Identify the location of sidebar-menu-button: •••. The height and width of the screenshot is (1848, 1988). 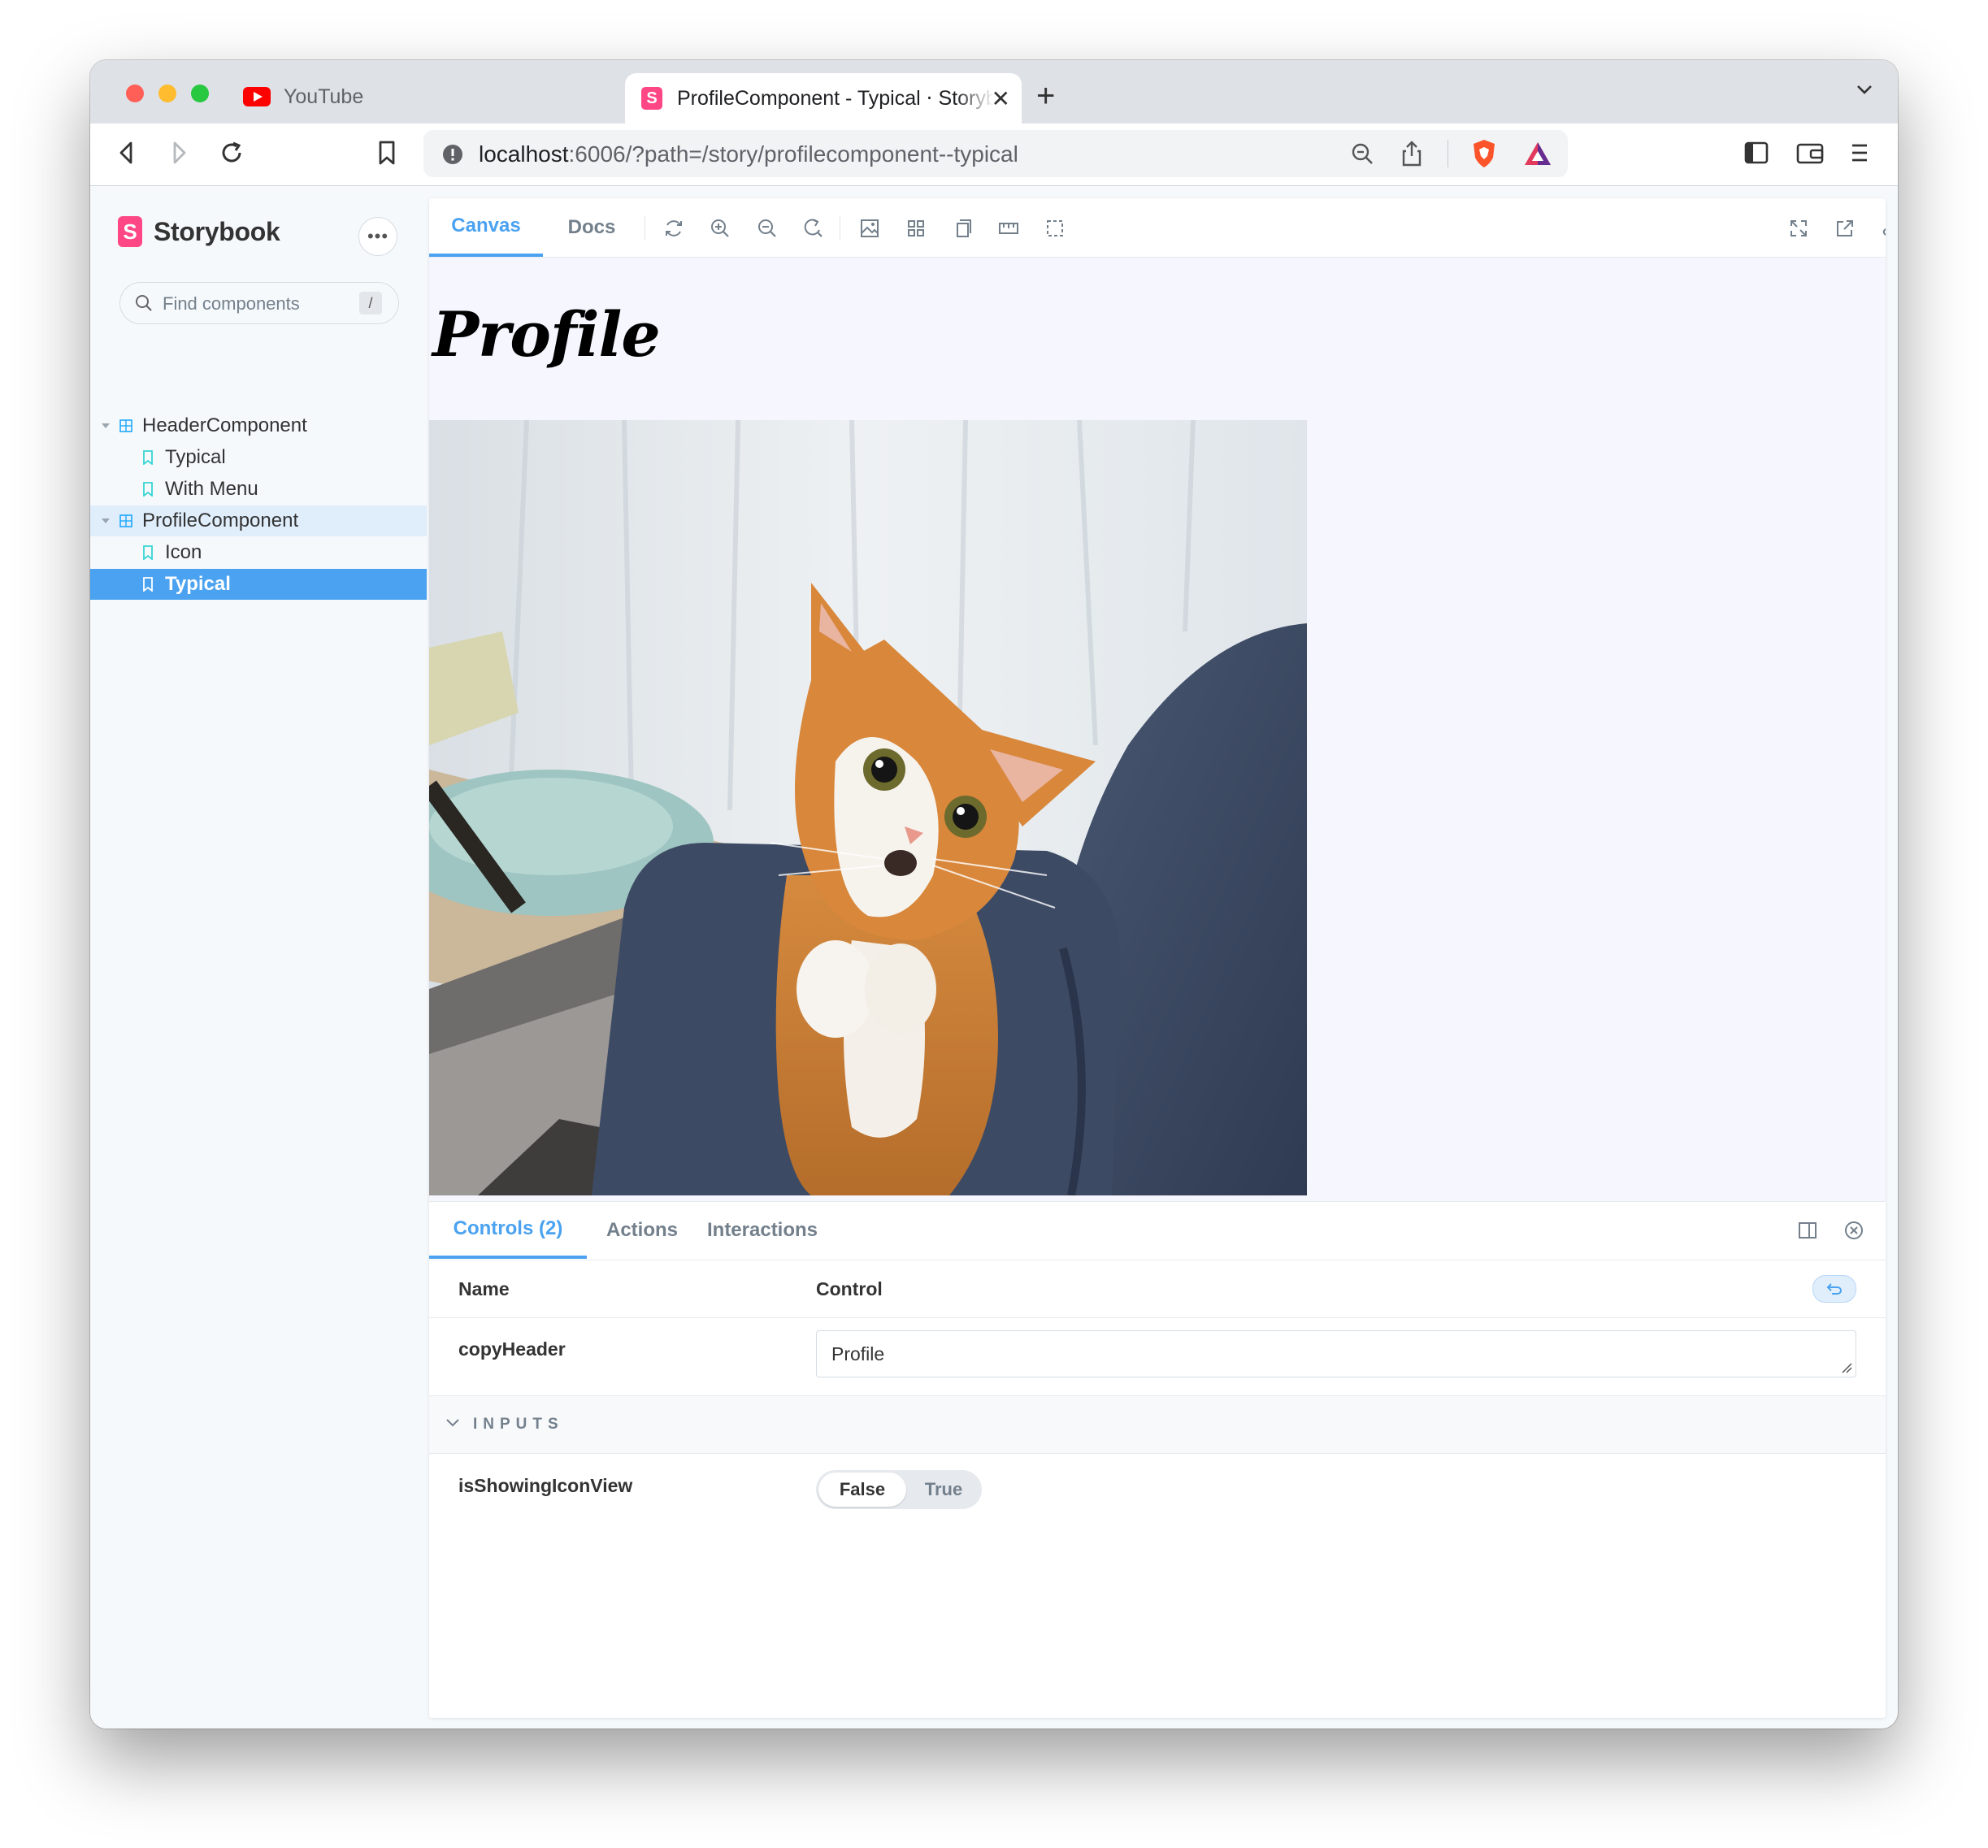
(377, 237).